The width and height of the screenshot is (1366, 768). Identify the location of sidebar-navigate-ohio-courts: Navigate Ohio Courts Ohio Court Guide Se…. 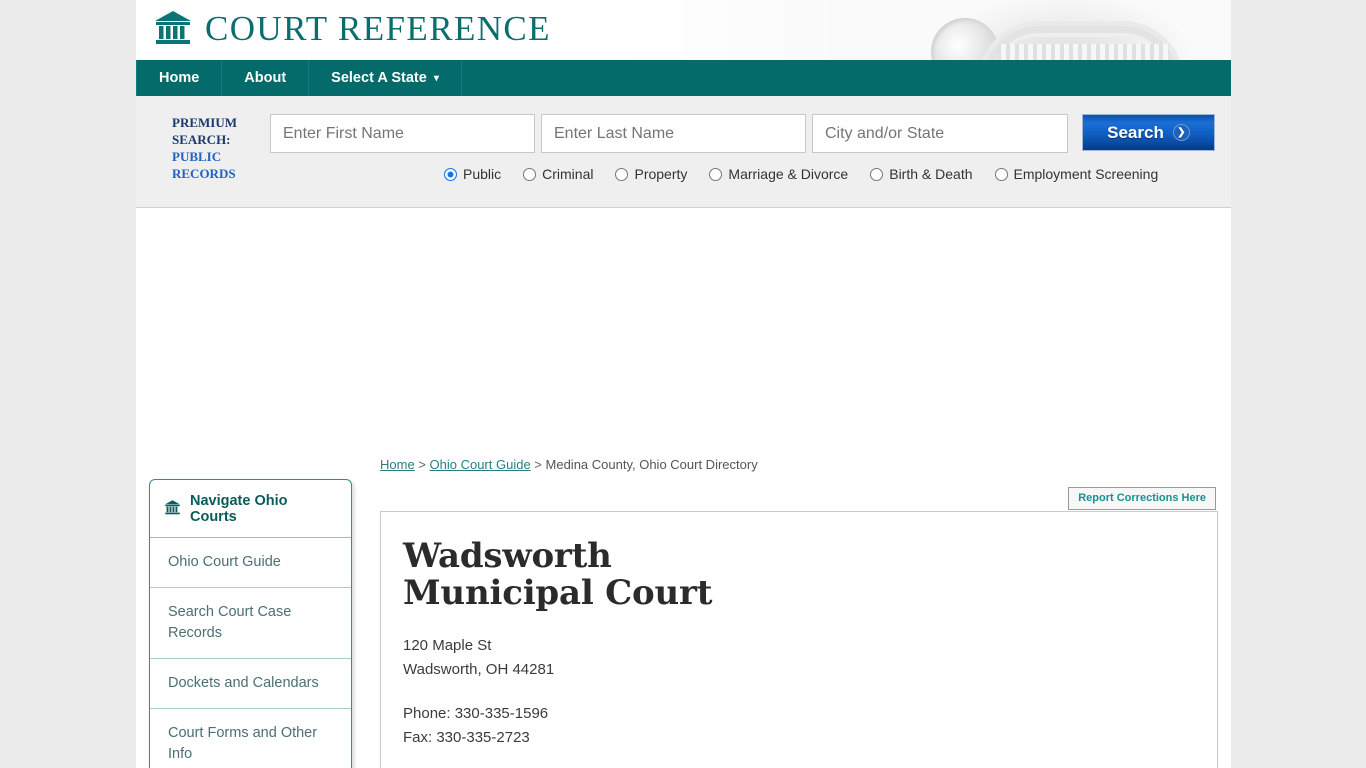
(250, 623).